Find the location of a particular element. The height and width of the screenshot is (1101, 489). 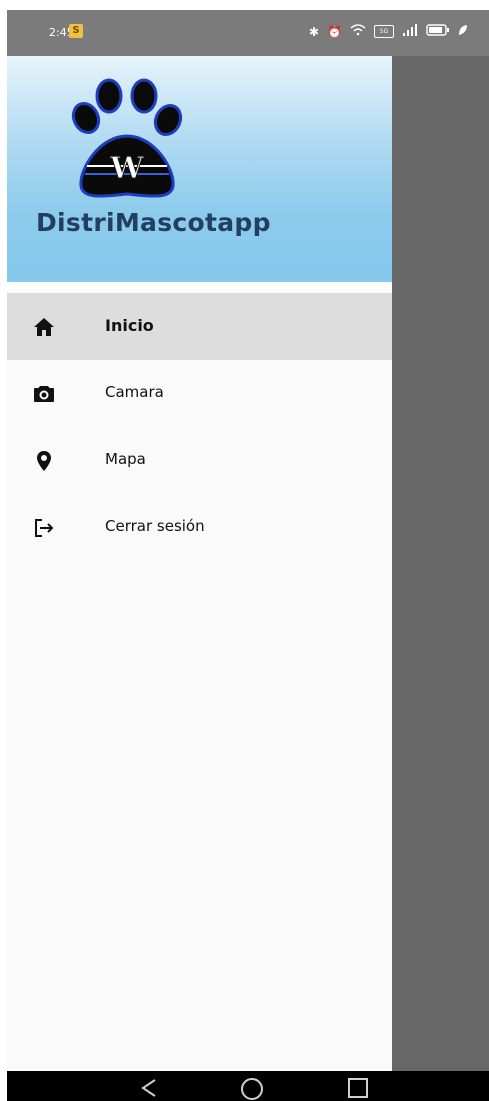

camera-icon is located at coordinates (44, 394).